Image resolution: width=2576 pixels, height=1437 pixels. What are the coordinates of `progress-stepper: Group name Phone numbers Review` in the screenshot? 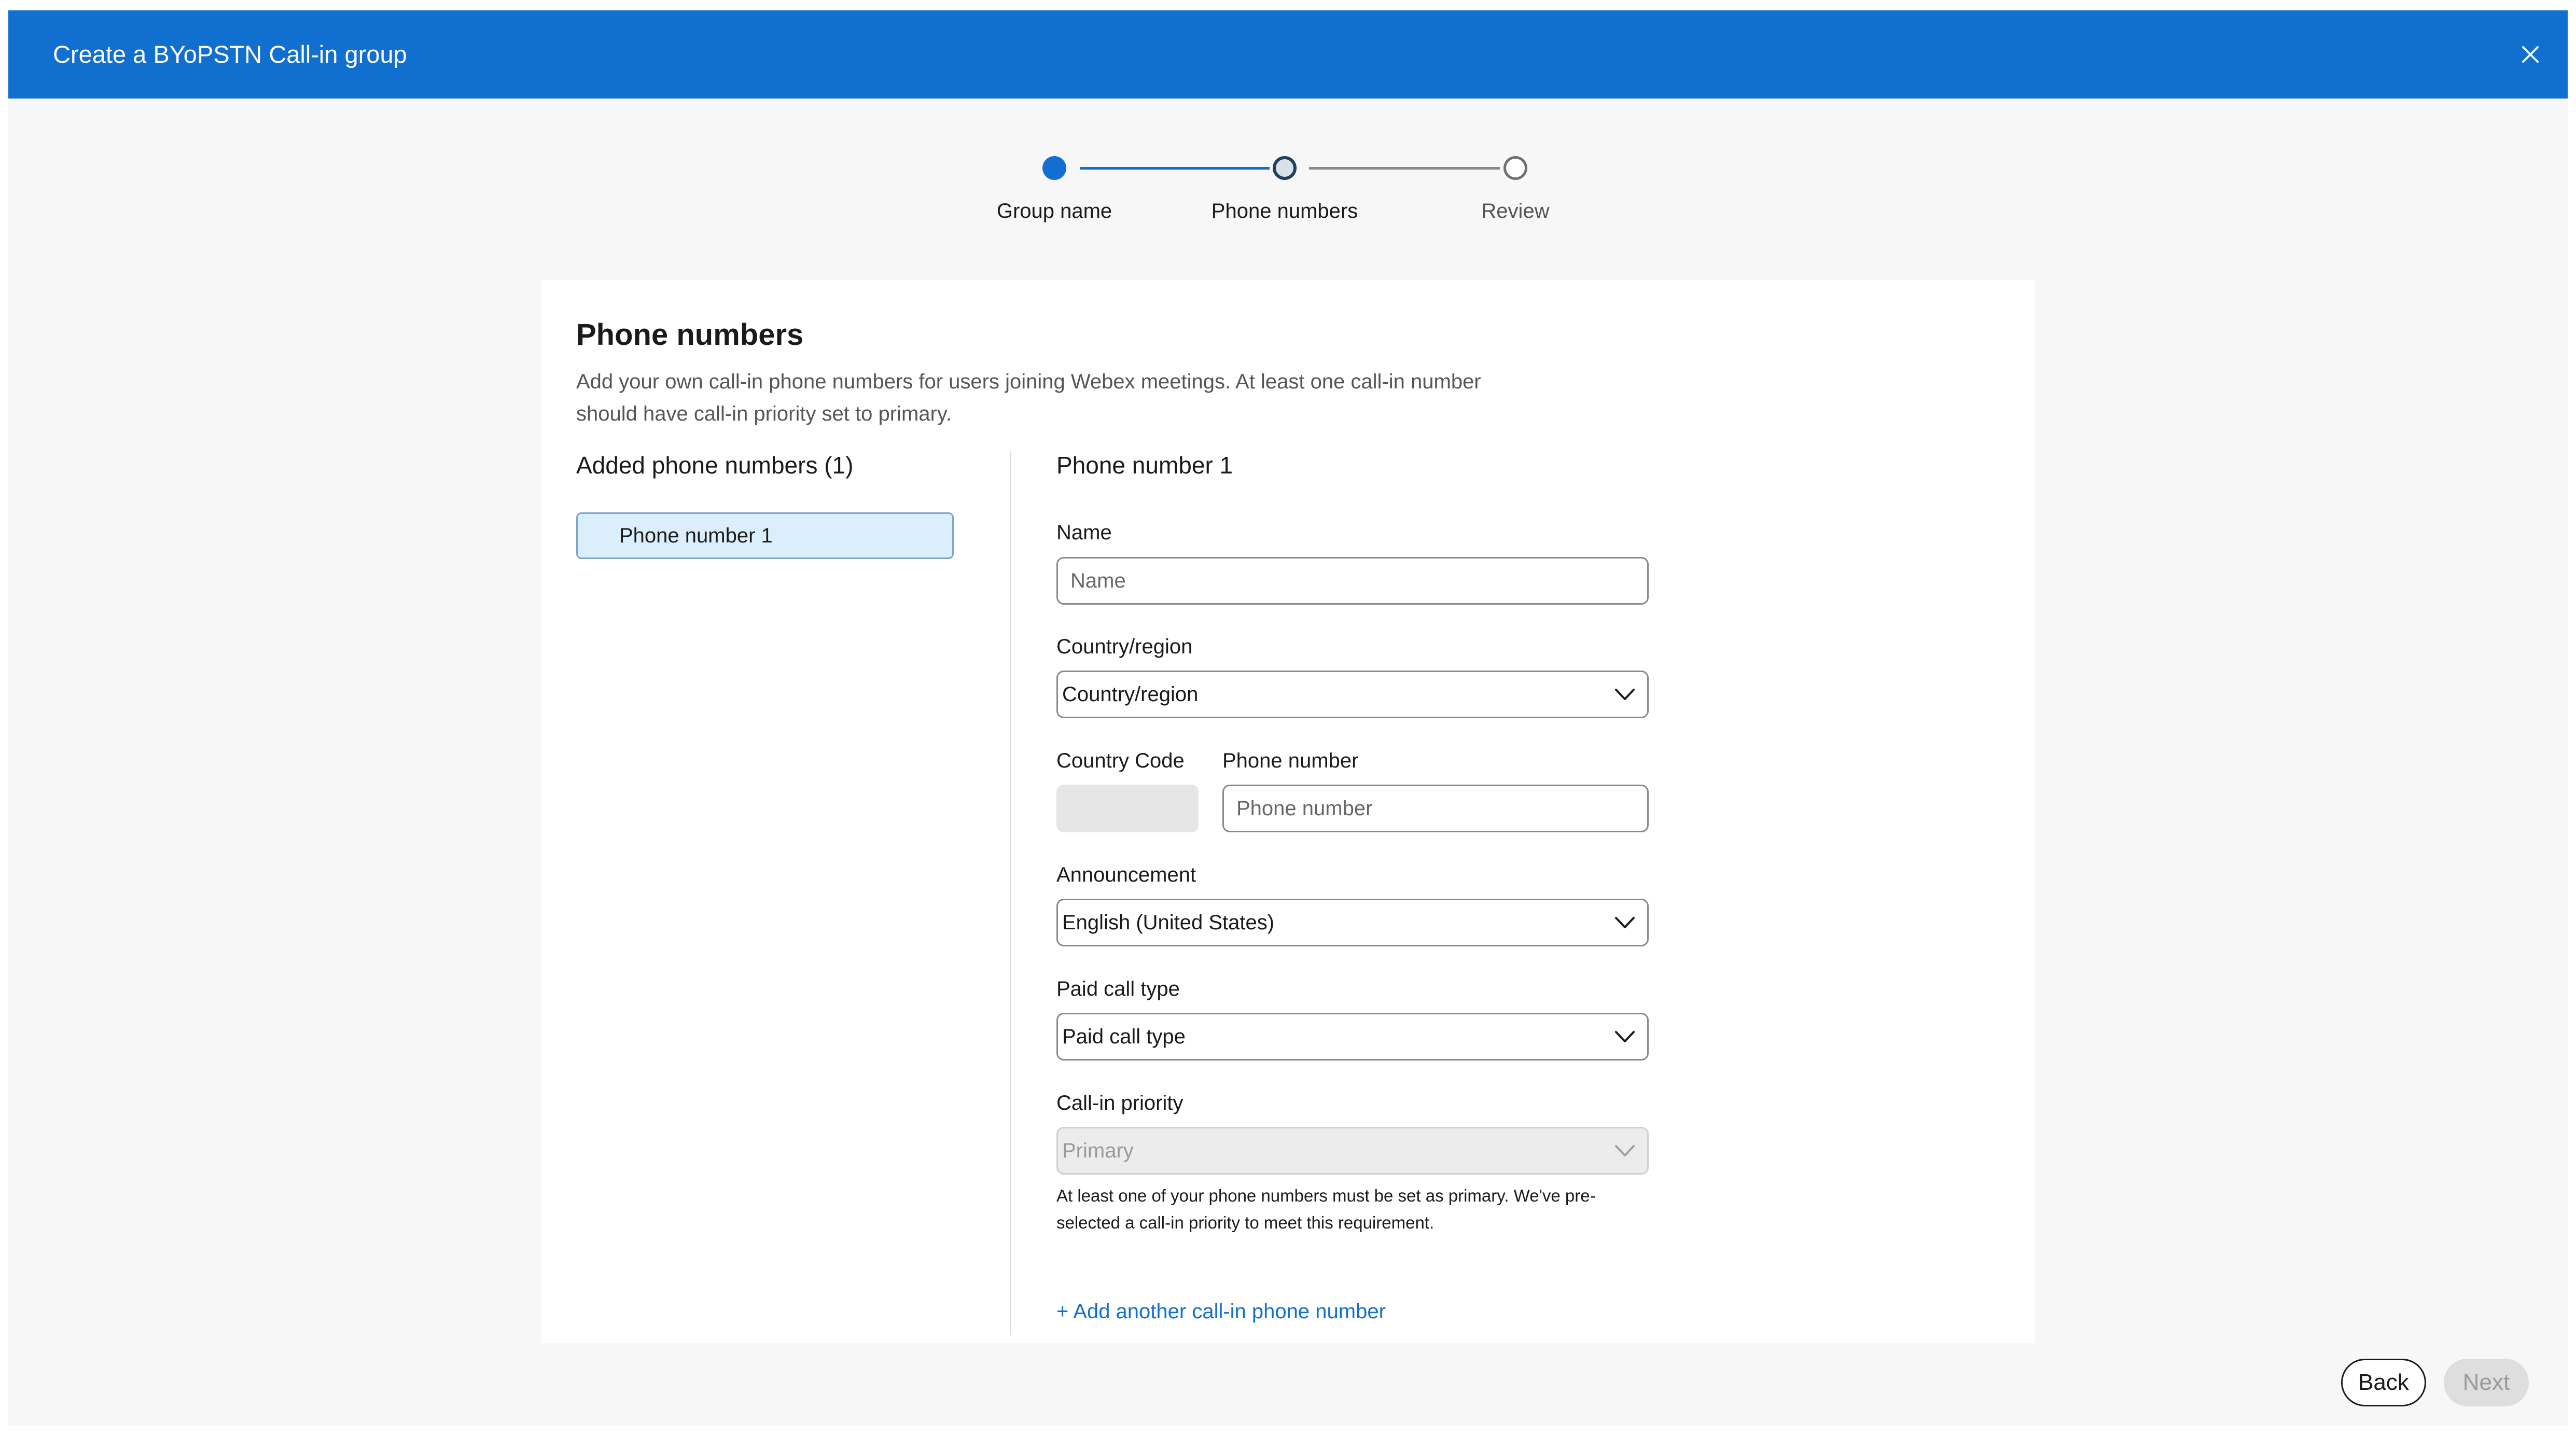 It's located at (1288, 182).